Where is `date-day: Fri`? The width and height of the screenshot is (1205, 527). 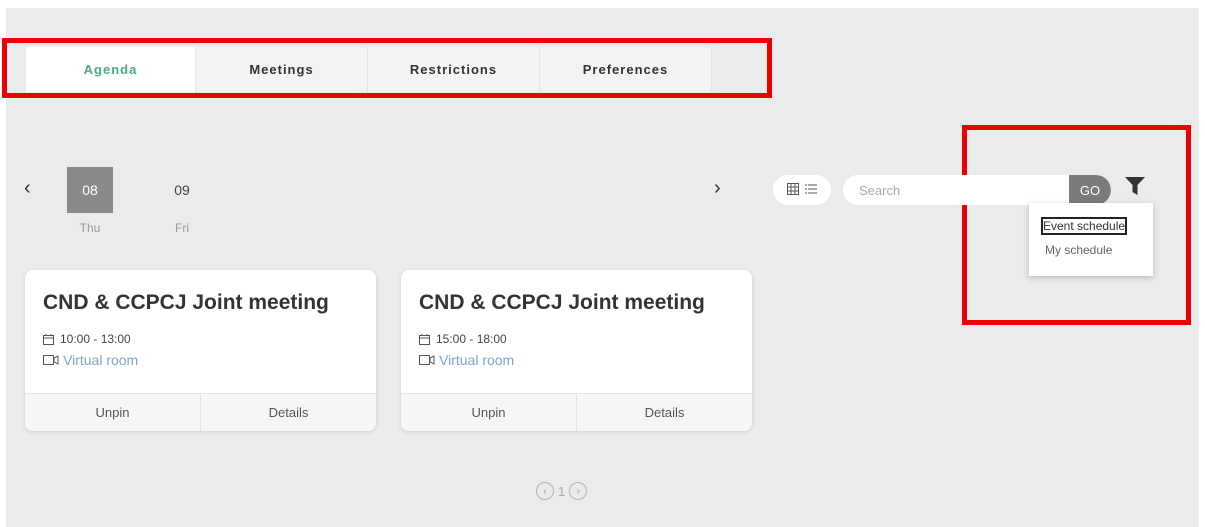 date-day: Fri is located at coordinates (182, 228).